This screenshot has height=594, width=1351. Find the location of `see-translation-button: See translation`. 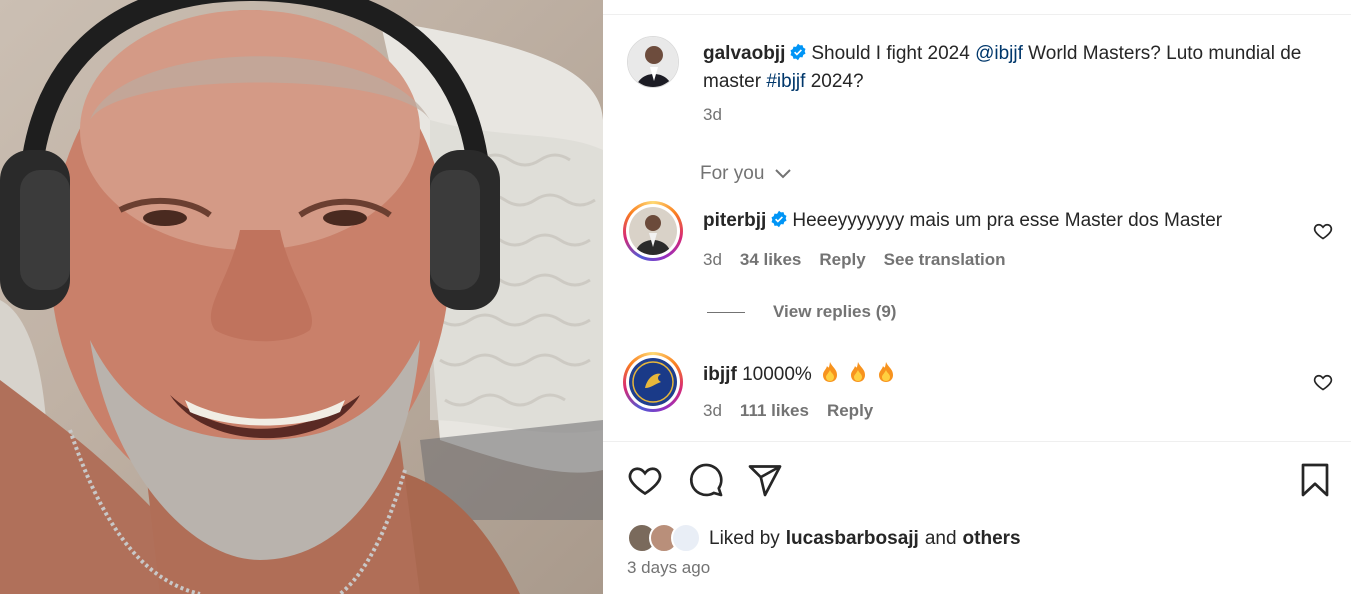

see-translation-button: See translation is located at coordinates (945, 260).